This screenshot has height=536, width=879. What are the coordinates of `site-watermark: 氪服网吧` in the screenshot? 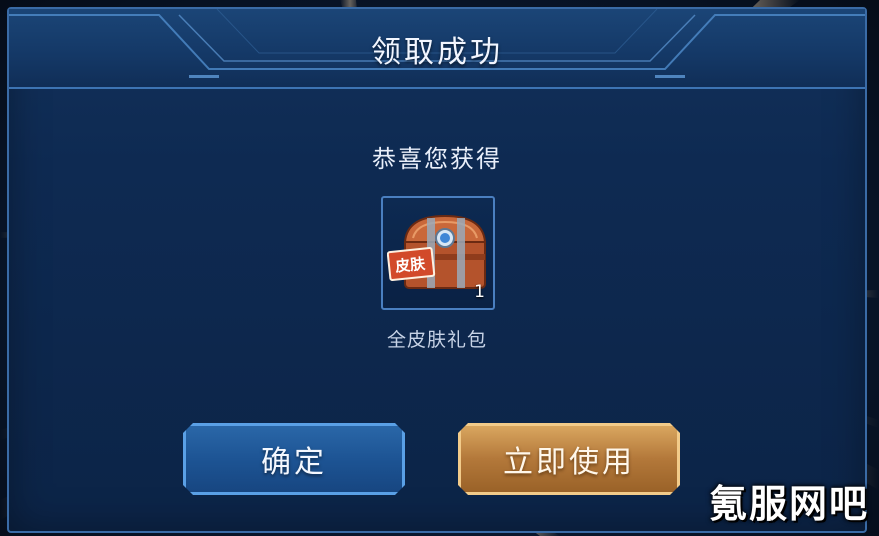 It's located at (788, 504).